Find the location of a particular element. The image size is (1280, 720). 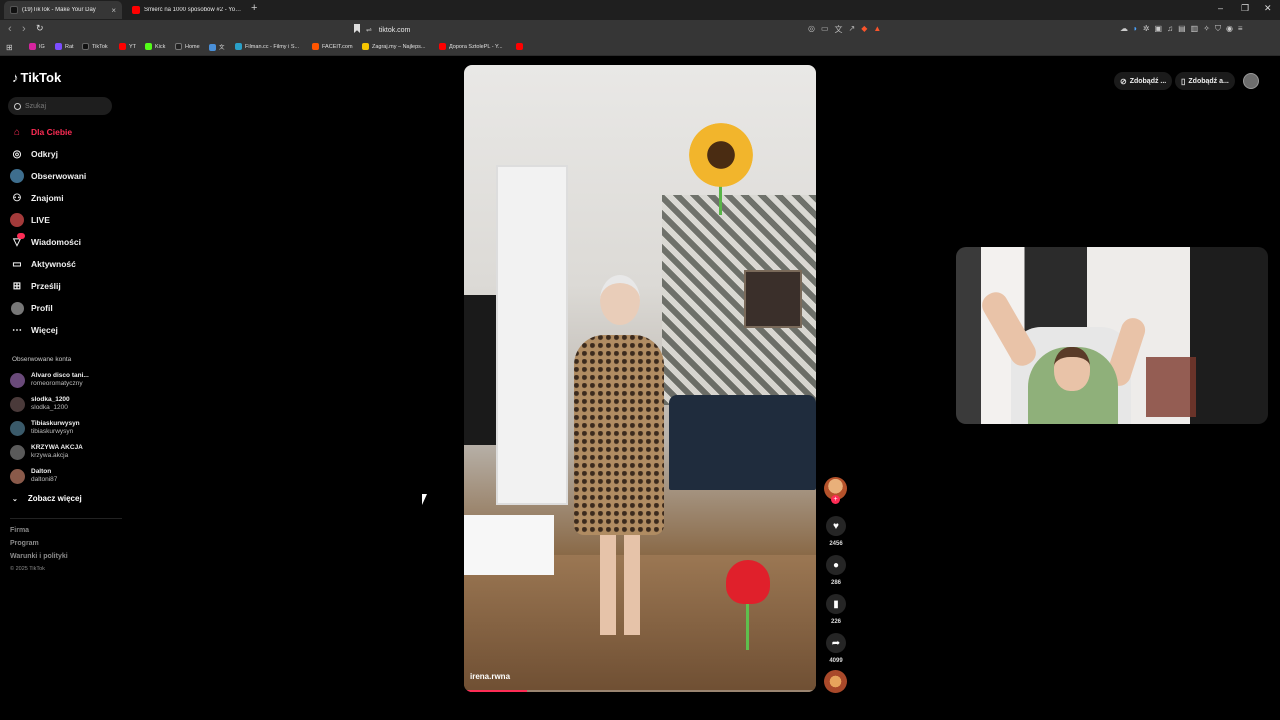

bookmark-faceit: FACEIT.com is located at coordinates (332, 46).